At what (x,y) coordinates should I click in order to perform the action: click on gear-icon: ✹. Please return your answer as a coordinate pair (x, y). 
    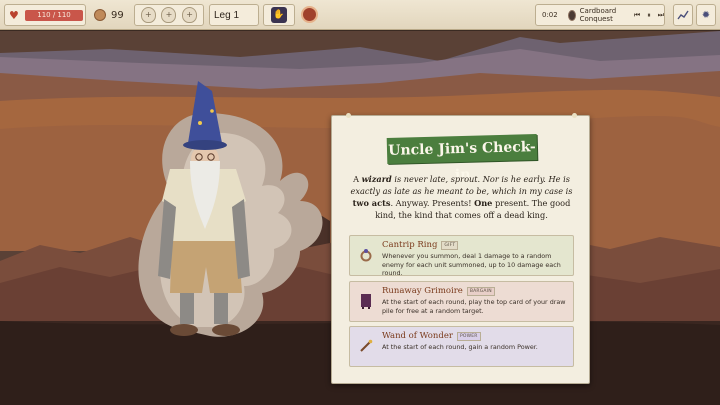
    Looking at the image, I should click on (706, 15).